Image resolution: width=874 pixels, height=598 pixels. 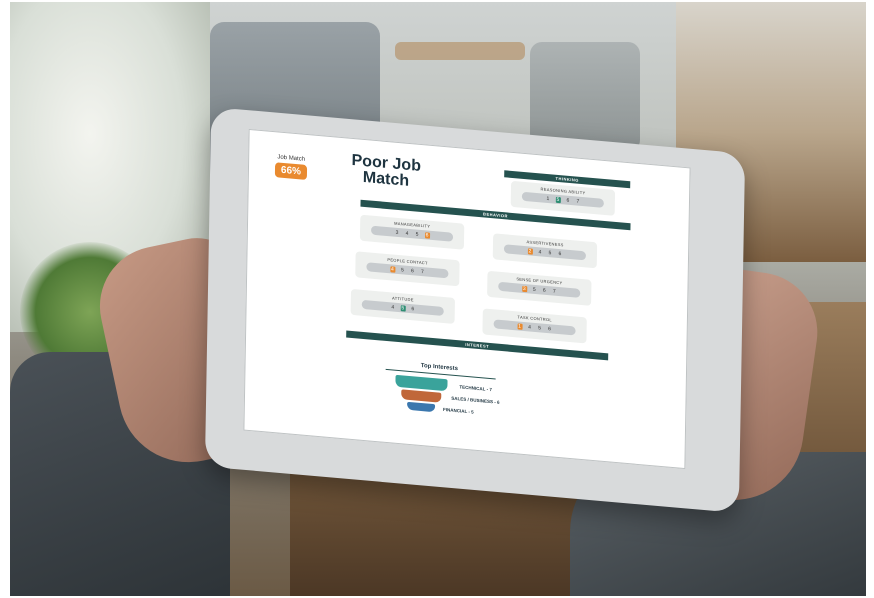 I want to click on top-interests-title: Top Interests, so click(x=439, y=367).